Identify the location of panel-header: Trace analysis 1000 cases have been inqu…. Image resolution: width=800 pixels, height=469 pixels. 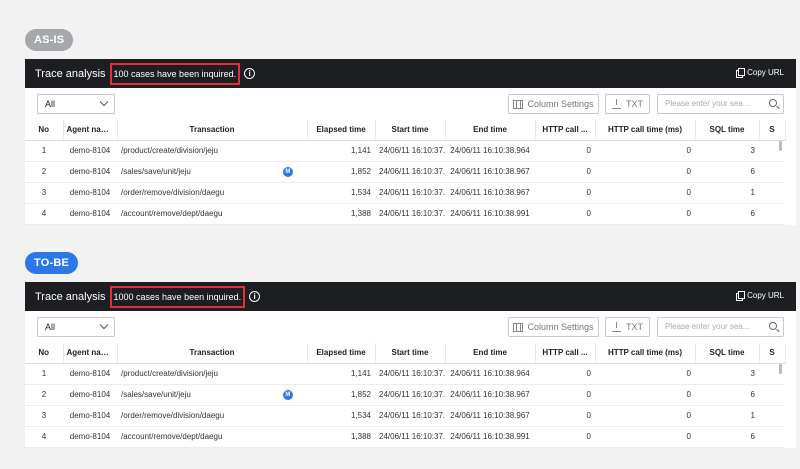
(410, 296).